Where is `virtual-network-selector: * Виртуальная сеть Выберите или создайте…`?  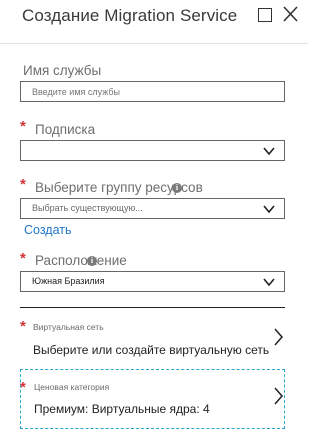 virtual-network-selector: * Виртуальная сеть Выберите или создайте… is located at coordinates (152, 337).